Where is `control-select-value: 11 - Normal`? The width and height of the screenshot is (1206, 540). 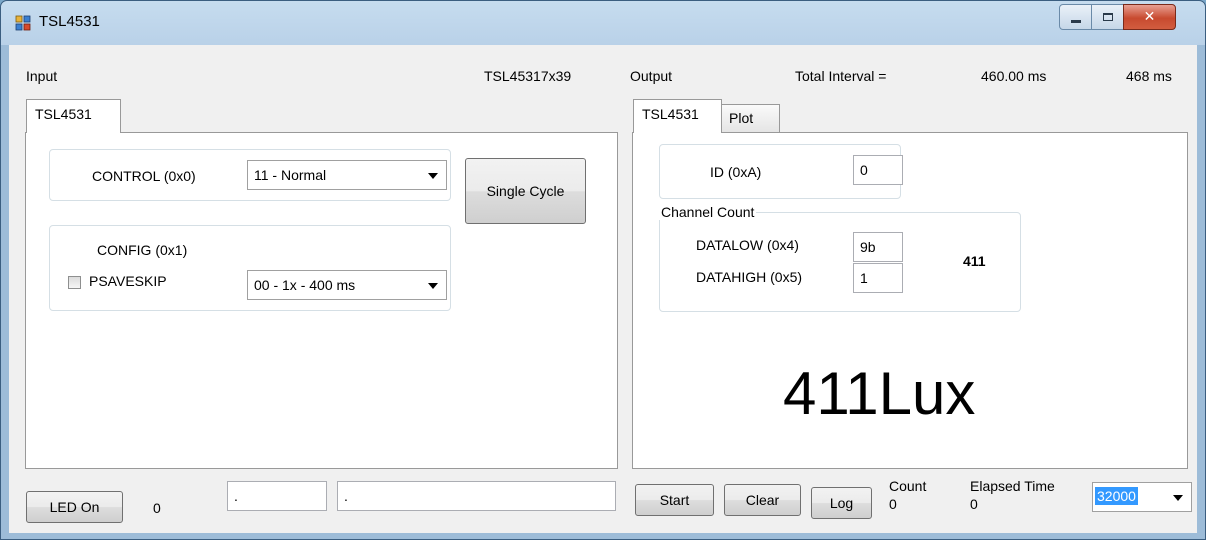 control-select-value: 11 - Normal is located at coordinates (290, 175).